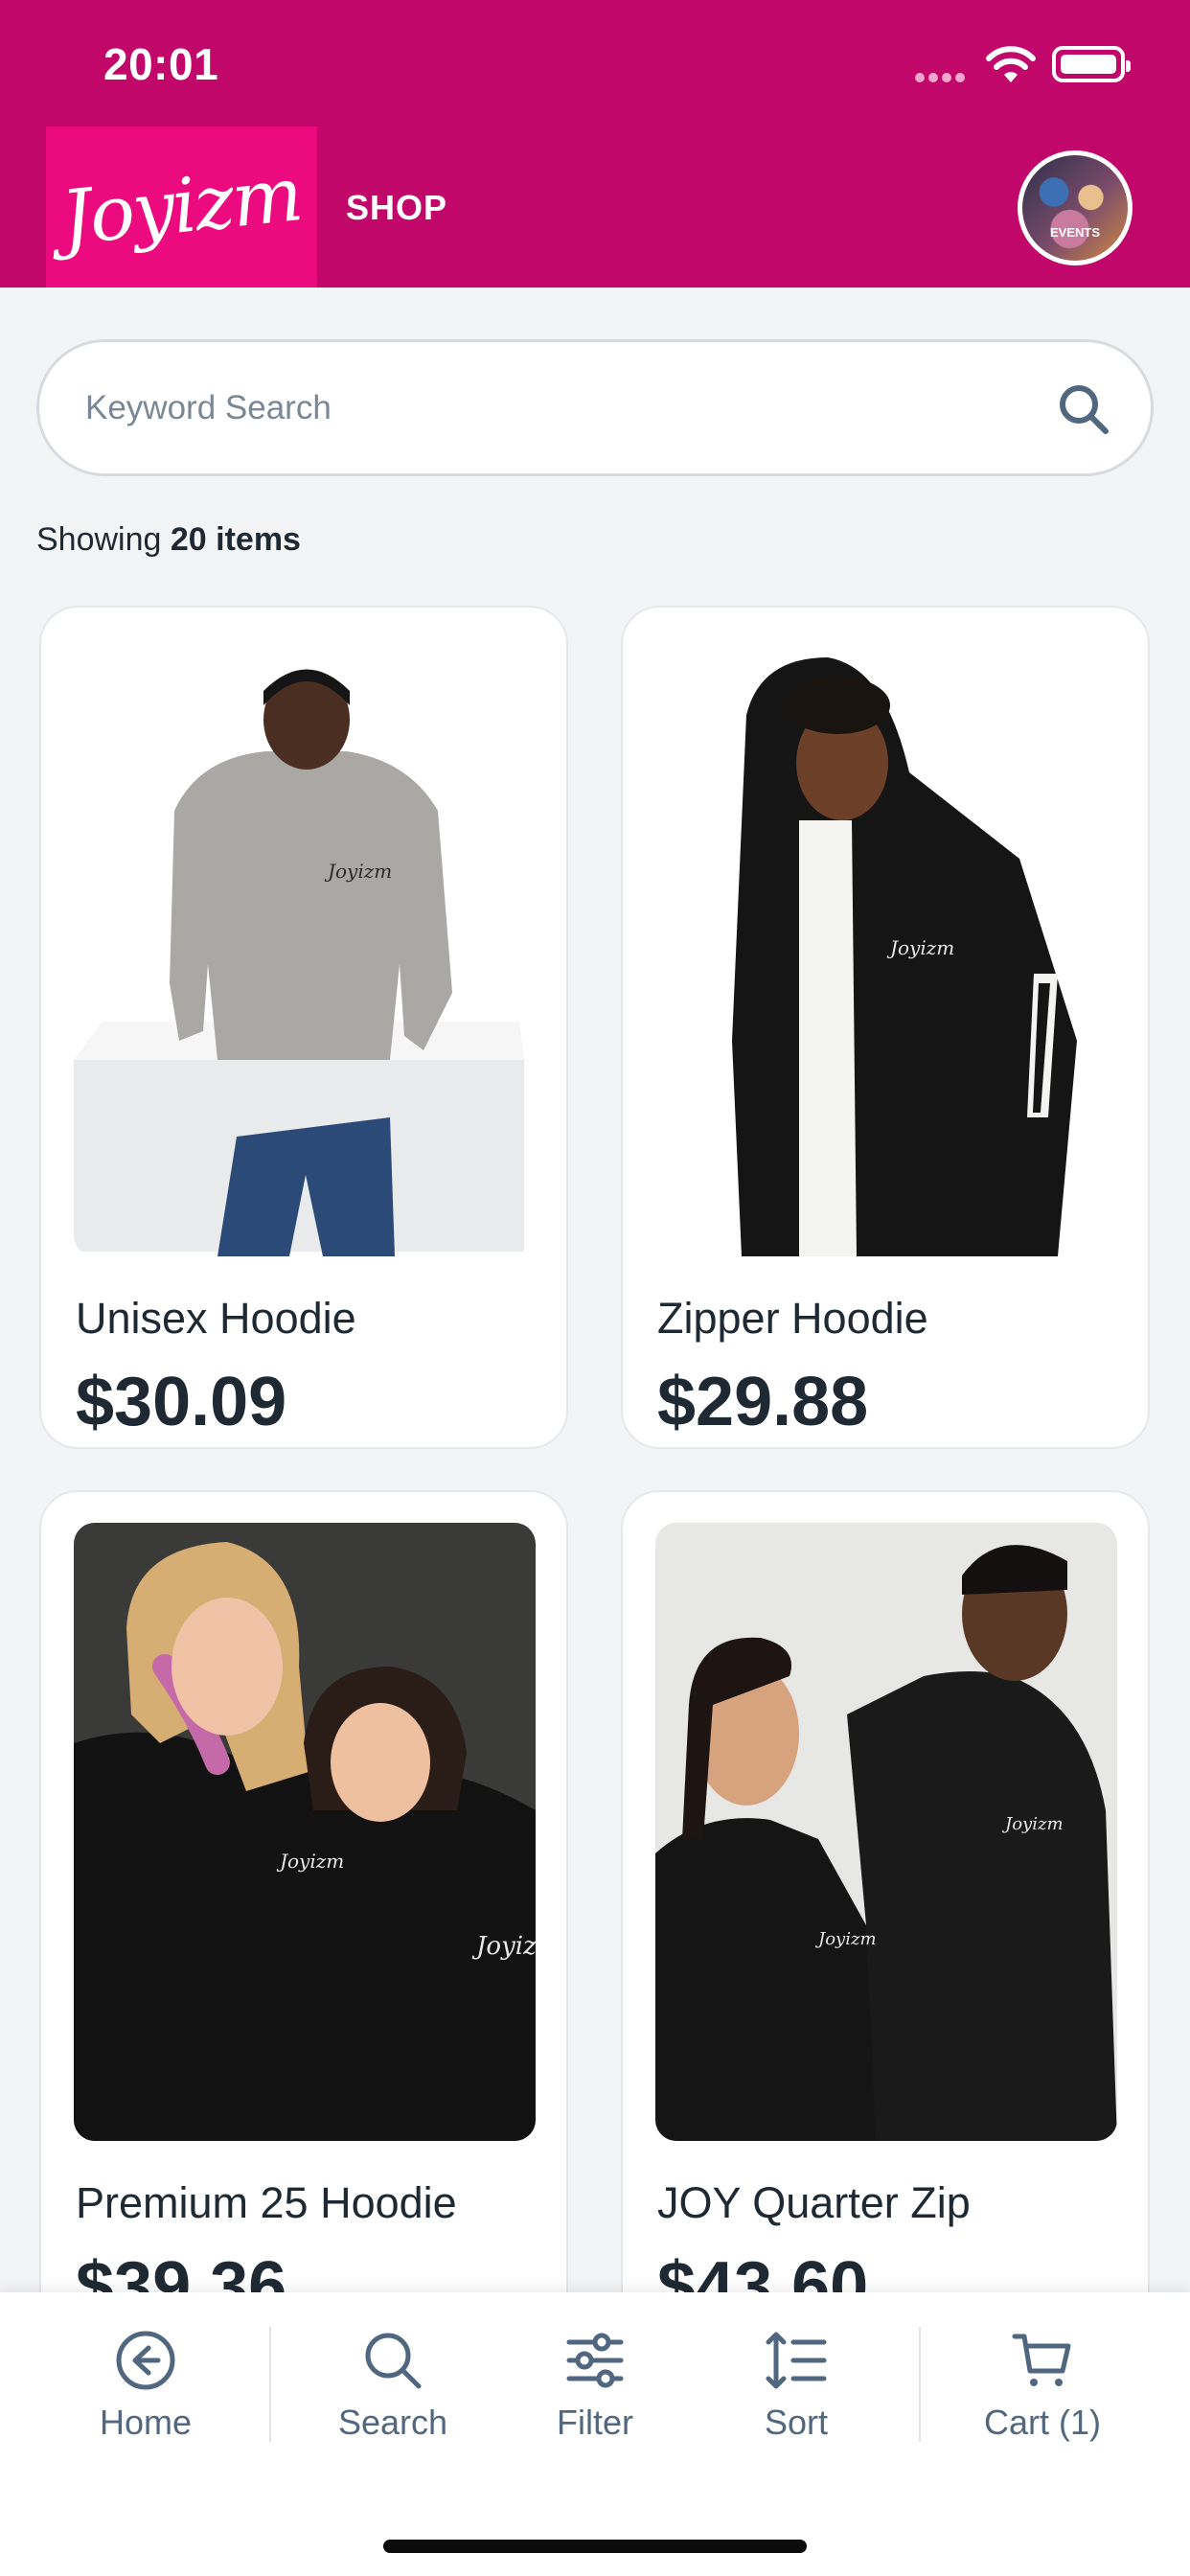 This screenshot has height=2576, width=1190. I want to click on search-bar, so click(595, 407).